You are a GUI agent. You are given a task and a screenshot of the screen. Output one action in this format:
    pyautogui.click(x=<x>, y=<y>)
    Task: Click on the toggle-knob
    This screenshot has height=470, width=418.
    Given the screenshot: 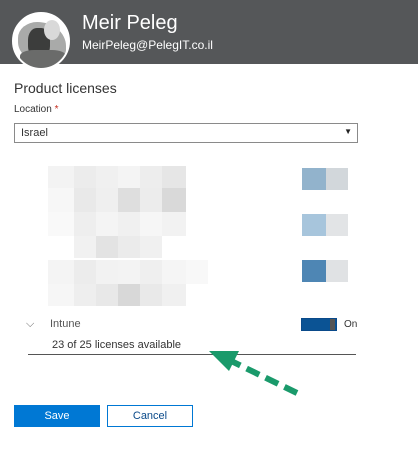 What is the action you would take?
    pyautogui.click(x=332, y=324)
    